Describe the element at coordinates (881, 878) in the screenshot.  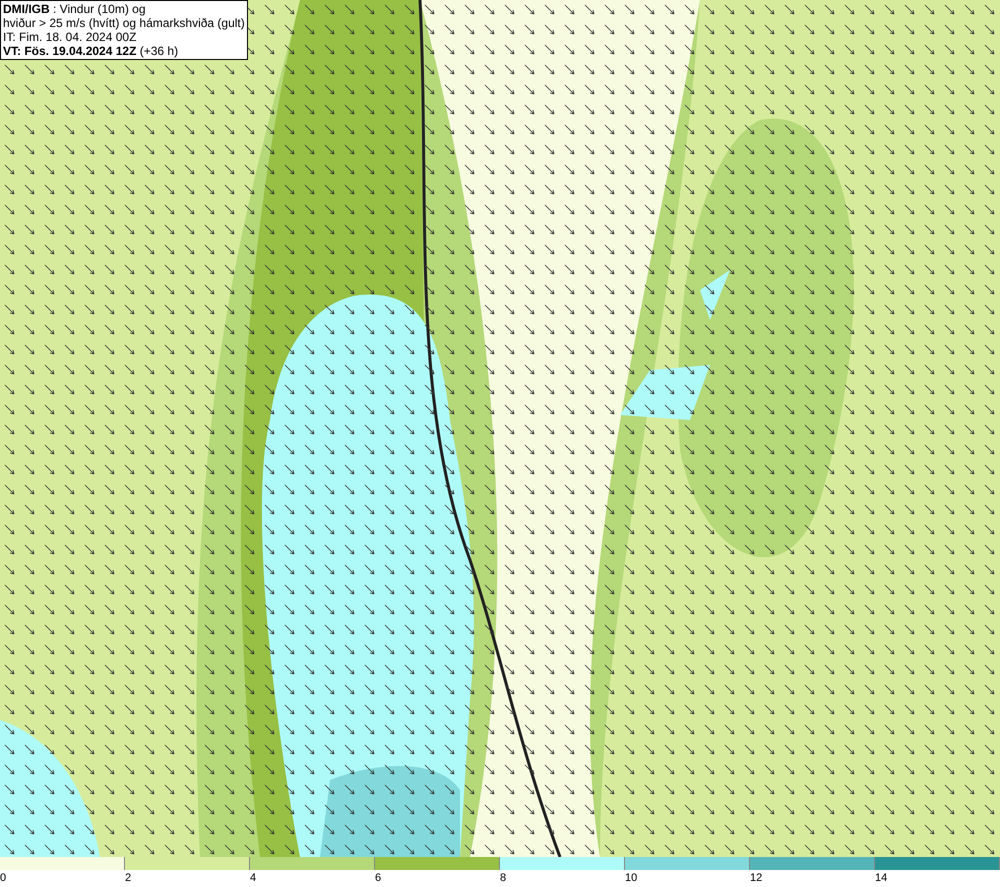
I see `legend-label: 14` at that location.